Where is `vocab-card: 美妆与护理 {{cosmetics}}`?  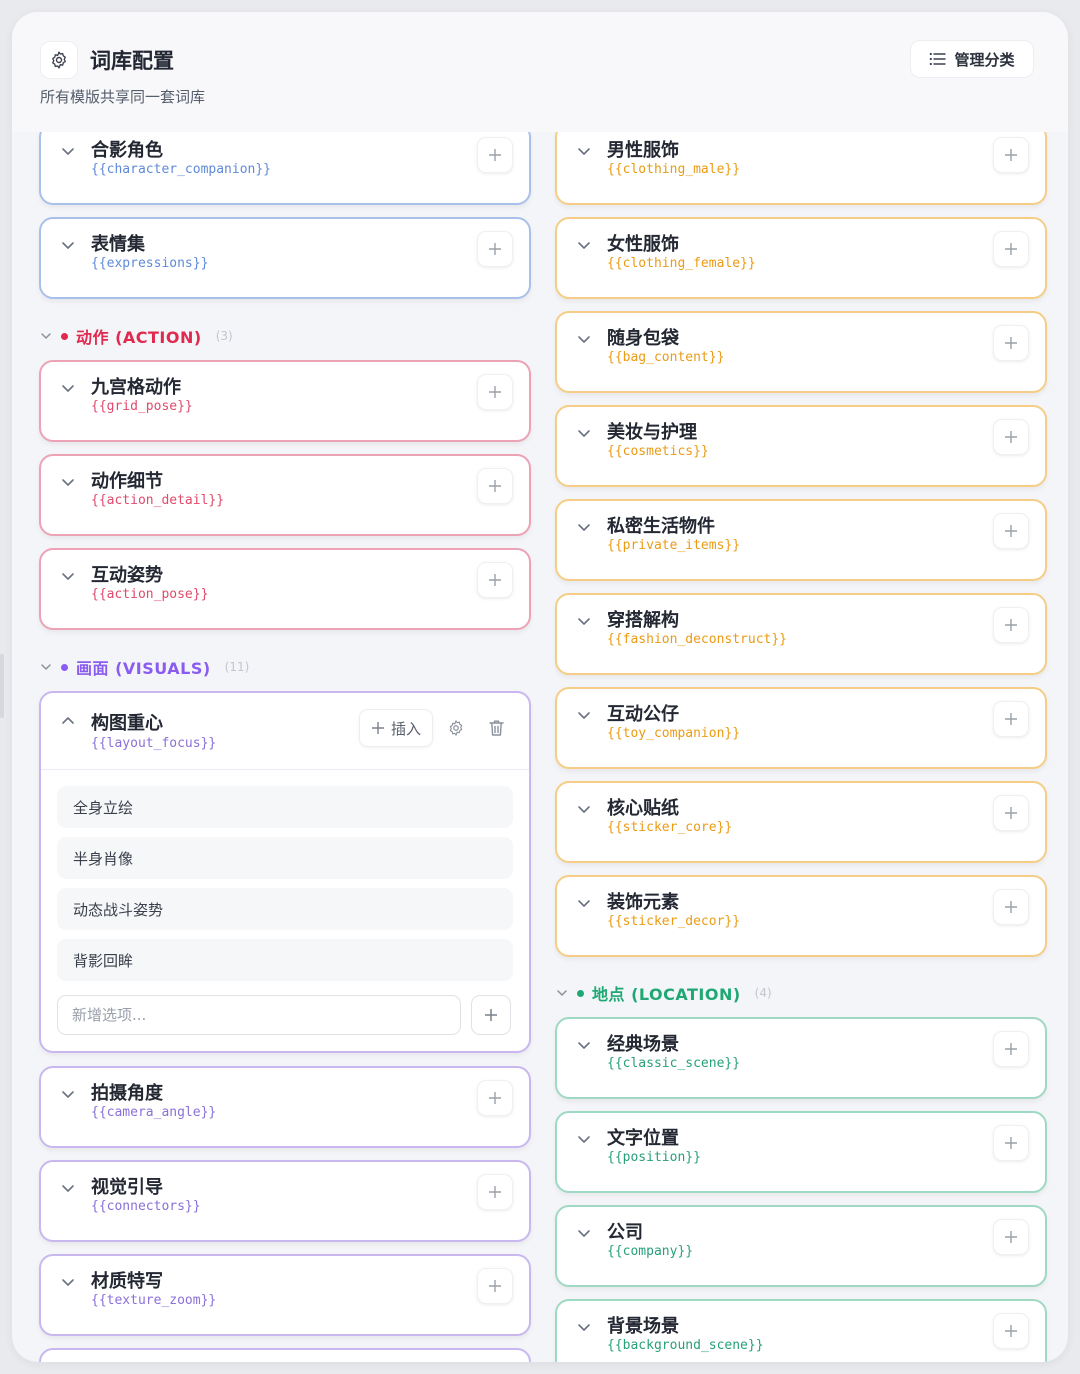 vocab-card: 美妆与护理 {{cosmetics}} is located at coordinates (801, 446).